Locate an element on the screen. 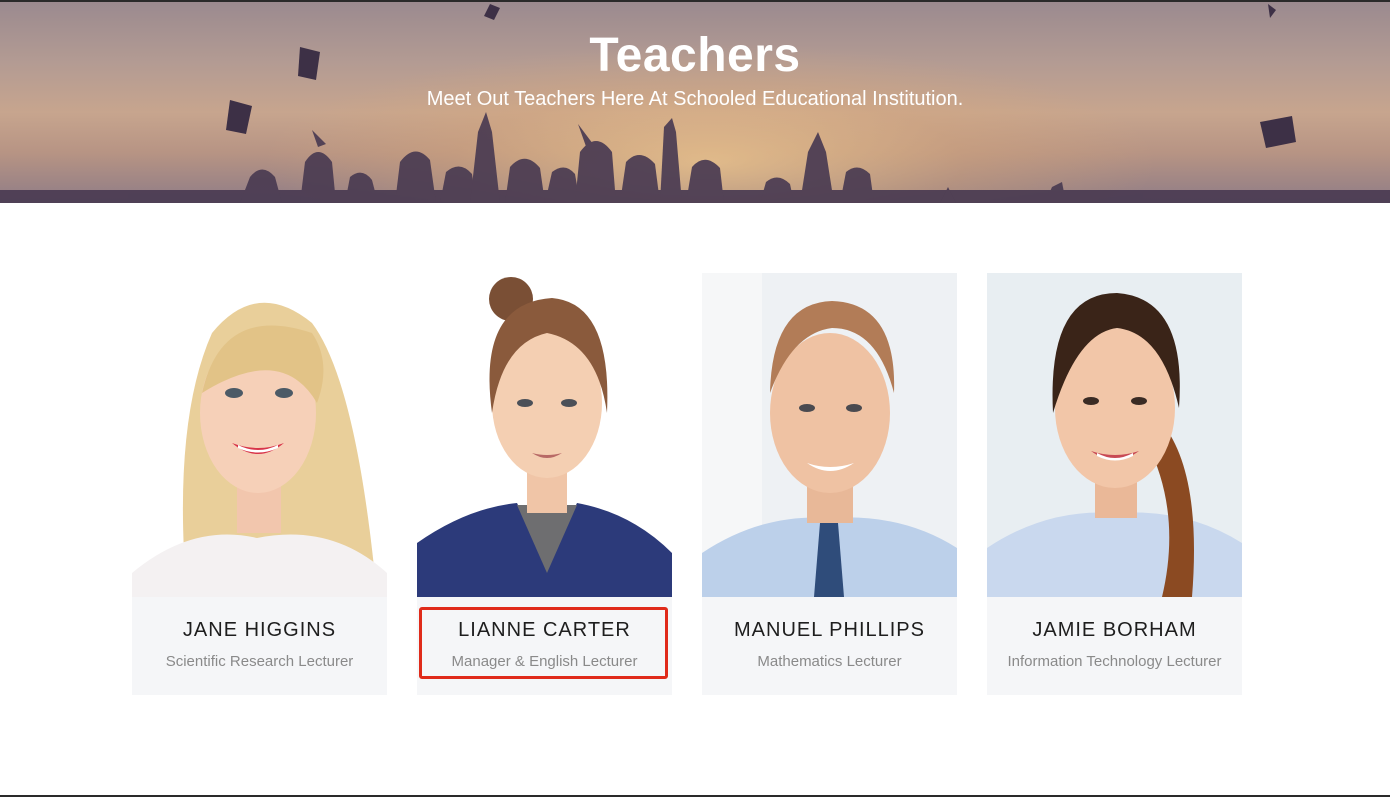  teacher-role: Mathematics Lecturer is located at coordinates (829, 661).